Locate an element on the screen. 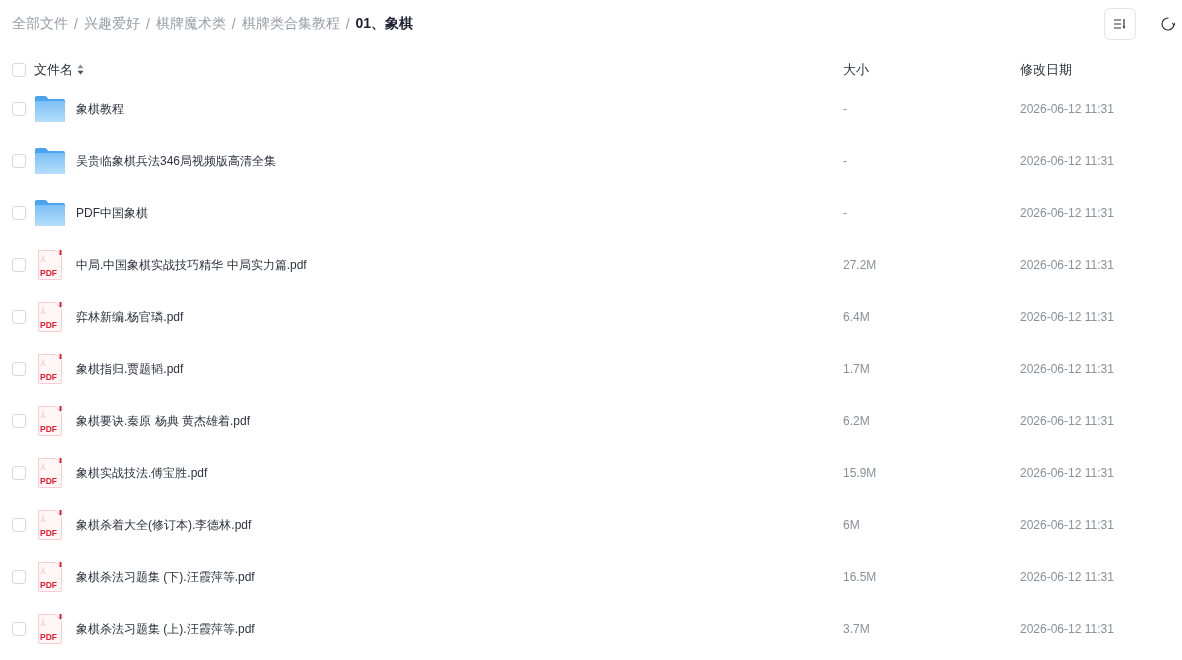 The width and height of the screenshot is (1182, 660). sort-arrows-icon is located at coordinates (80, 69).